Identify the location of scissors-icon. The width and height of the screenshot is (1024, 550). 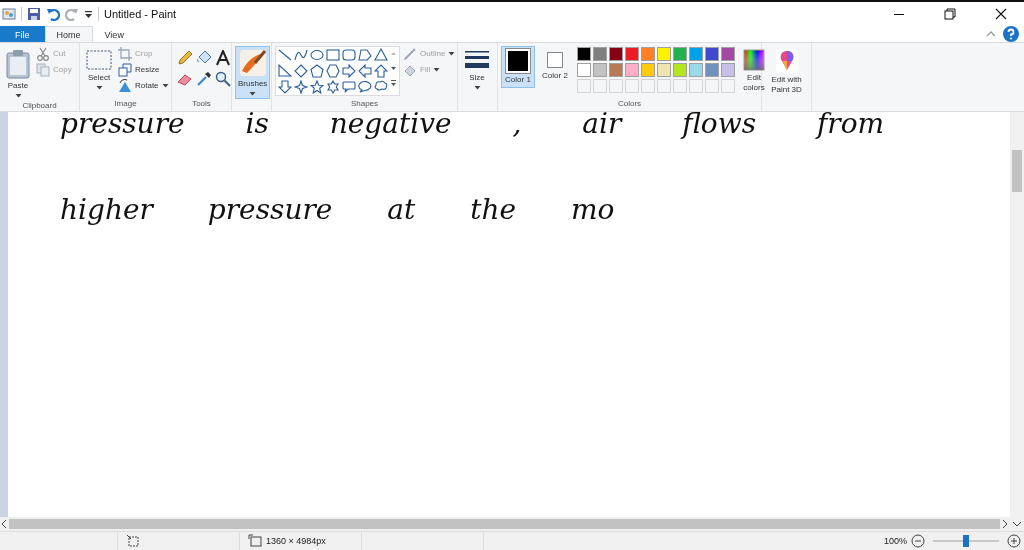
(43, 53).